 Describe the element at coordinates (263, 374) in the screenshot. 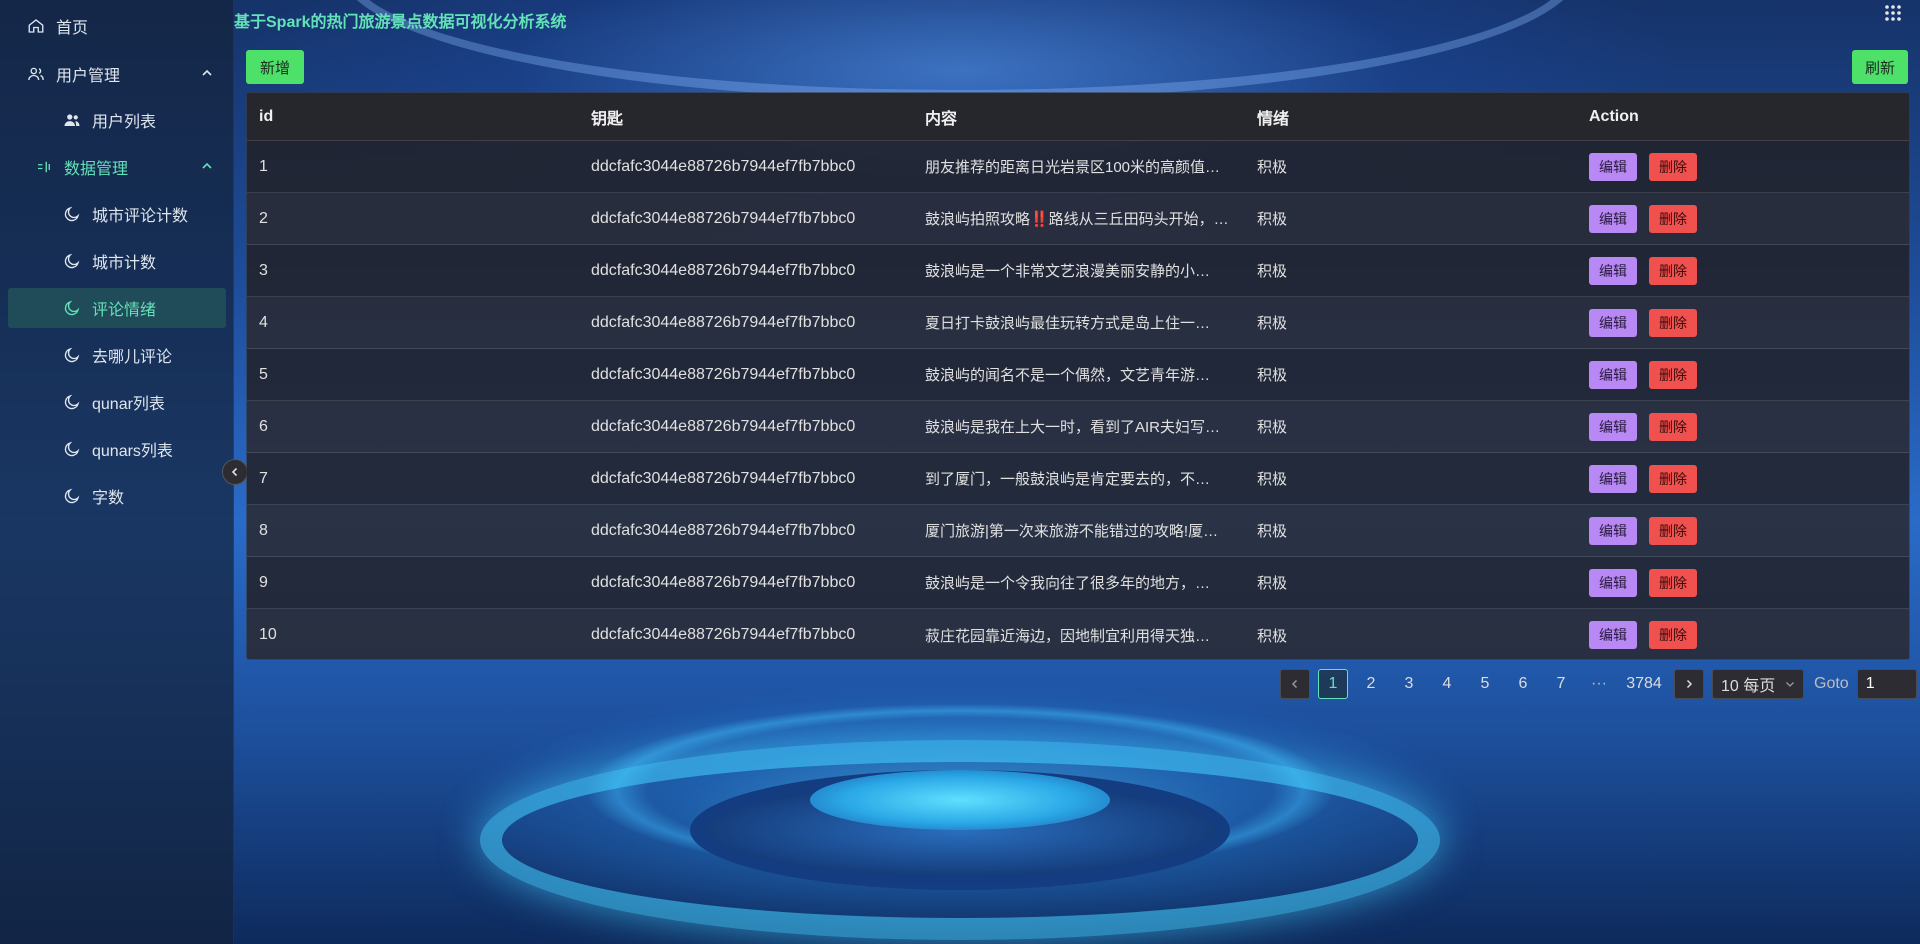

I see `cell-id: 5` at that location.